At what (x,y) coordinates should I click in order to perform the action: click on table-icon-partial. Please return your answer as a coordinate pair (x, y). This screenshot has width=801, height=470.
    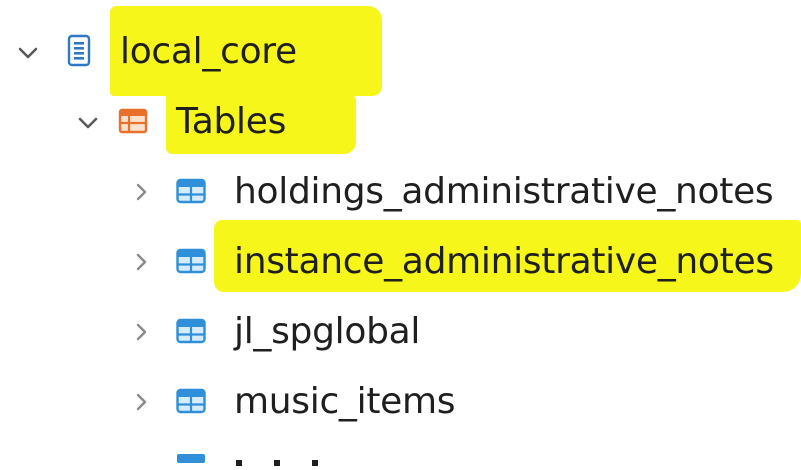
    Looking at the image, I should click on (191, 455).